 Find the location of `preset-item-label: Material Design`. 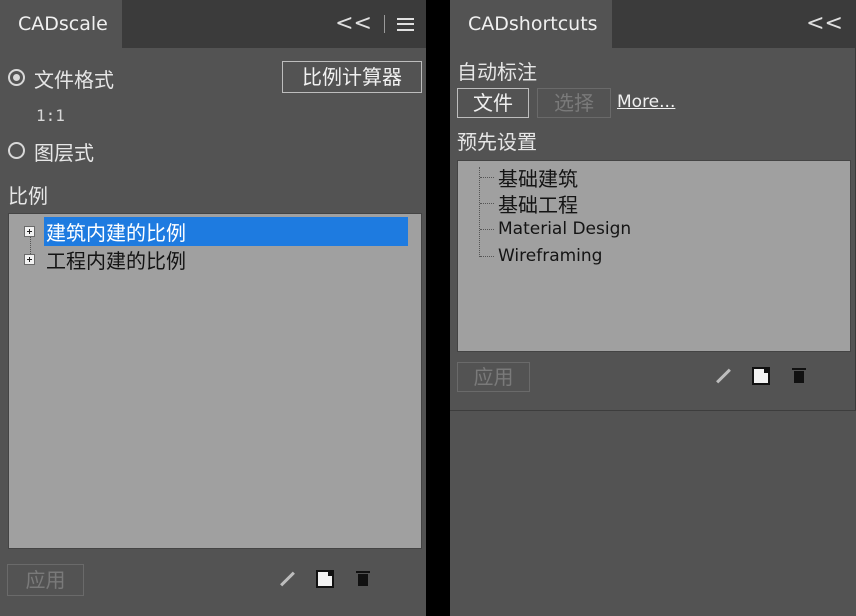

preset-item-label: Material Design is located at coordinates (565, 229).